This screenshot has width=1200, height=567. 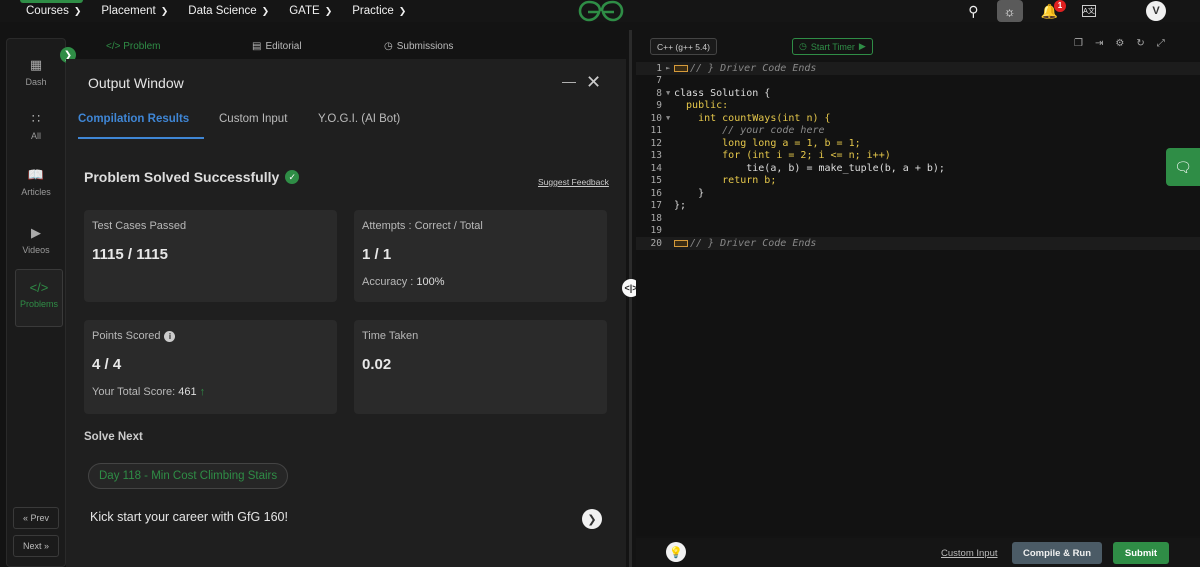 What do you see at coordinates (202, 392) in the screenshot?
I see `arrow-up-icon: ↑` at bounding box center [202, 392].